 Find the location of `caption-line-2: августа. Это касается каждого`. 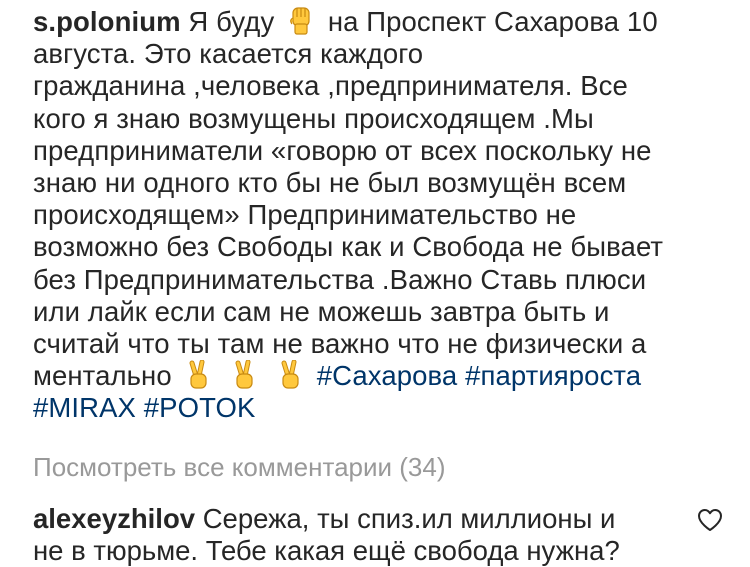

caption-line-2: августа. Это касается каждого is located at coordinates (228, 54).